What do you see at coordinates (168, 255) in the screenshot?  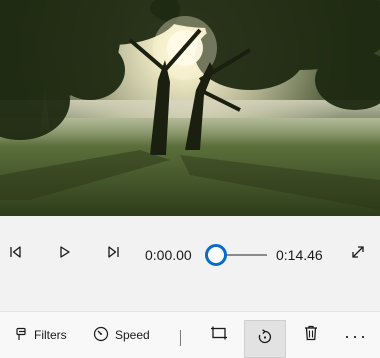 I see `current-time: 0:00.00` at bounding box center [168, 255].